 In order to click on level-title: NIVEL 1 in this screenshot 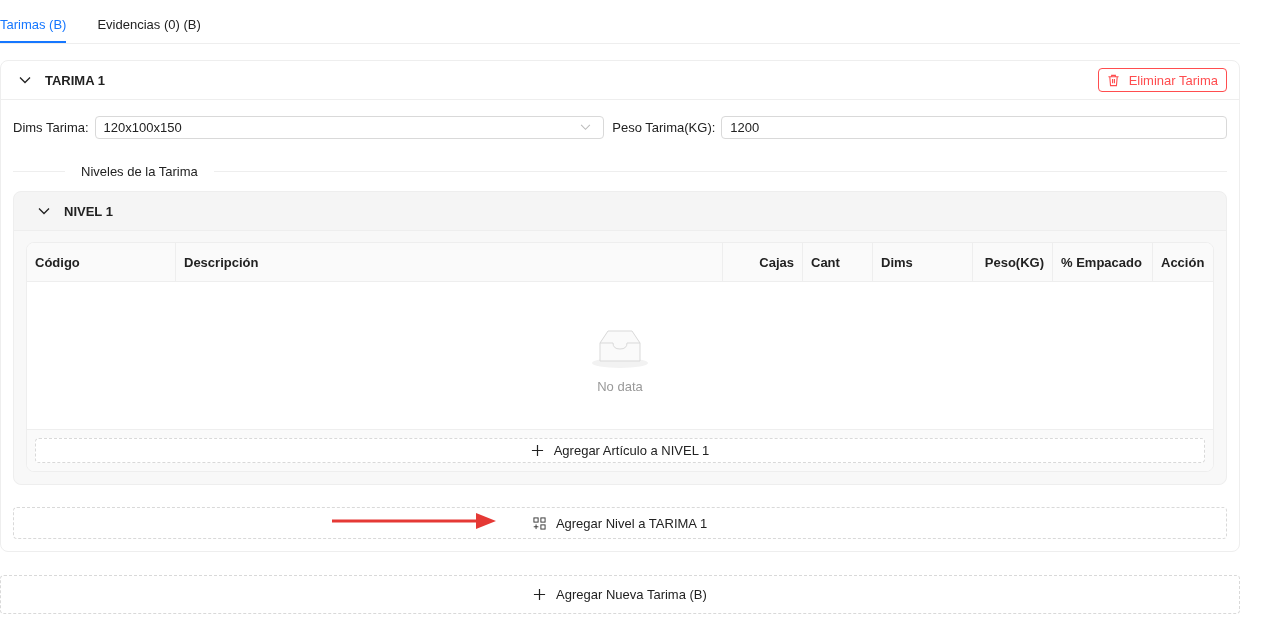, I will do `click(88, 211)`.